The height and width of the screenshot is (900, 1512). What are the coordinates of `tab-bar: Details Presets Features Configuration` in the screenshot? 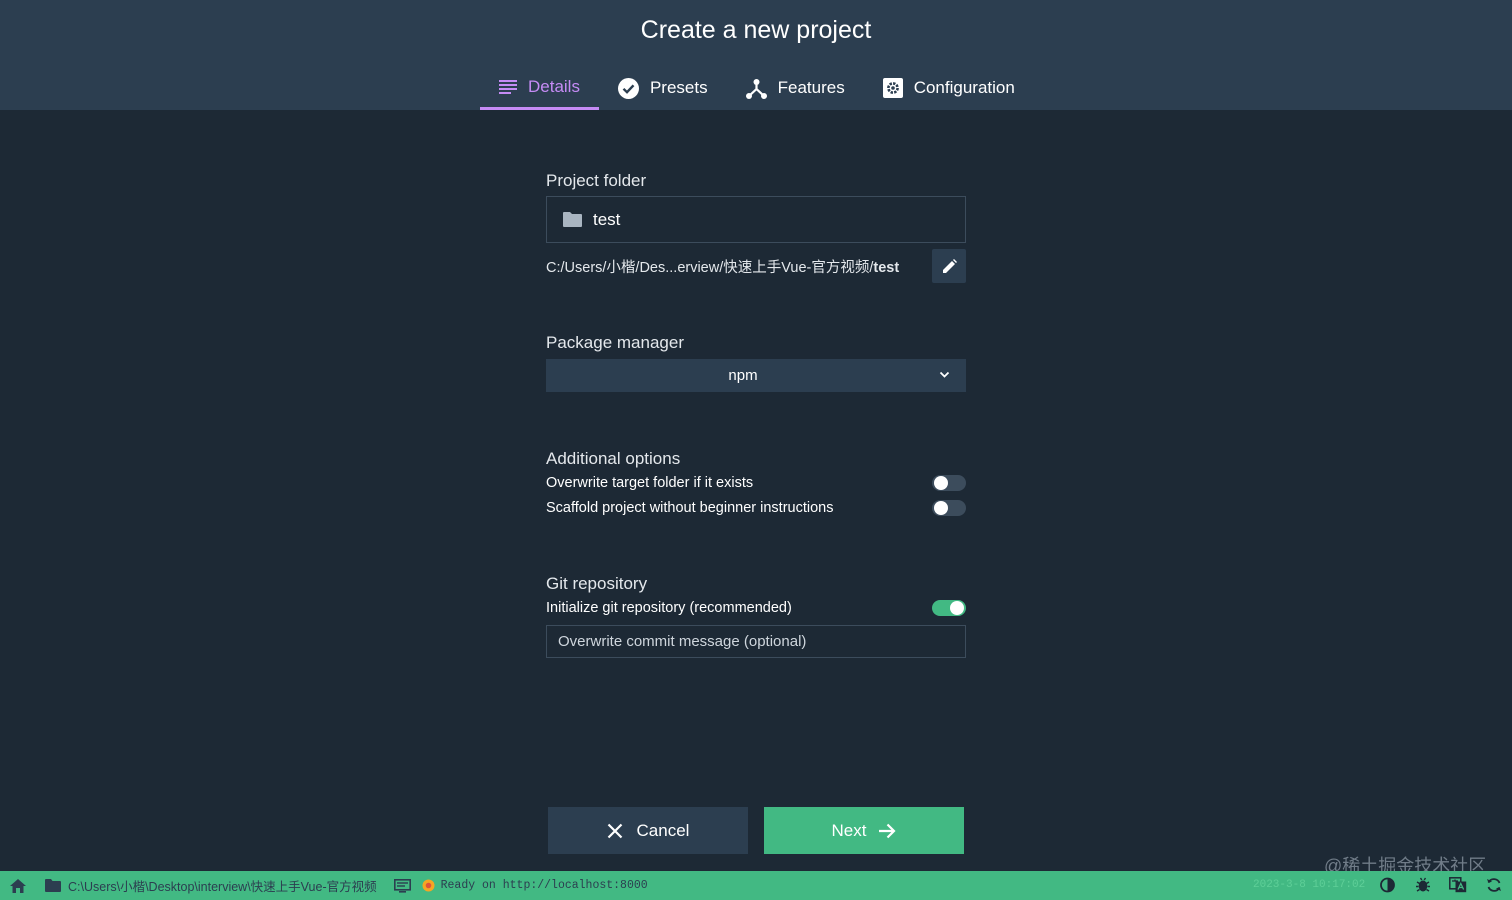 It's located at (757, 88).